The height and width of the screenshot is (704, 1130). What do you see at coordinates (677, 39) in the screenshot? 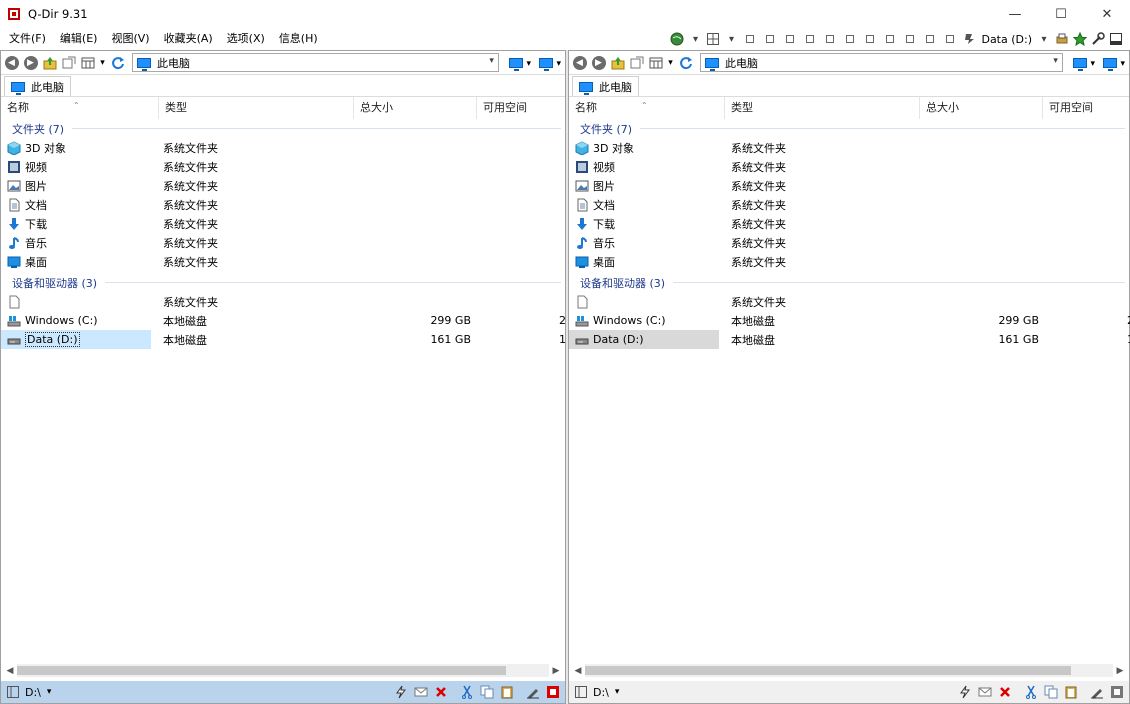
I see `globe-icon` at bounding box center [677, 39].